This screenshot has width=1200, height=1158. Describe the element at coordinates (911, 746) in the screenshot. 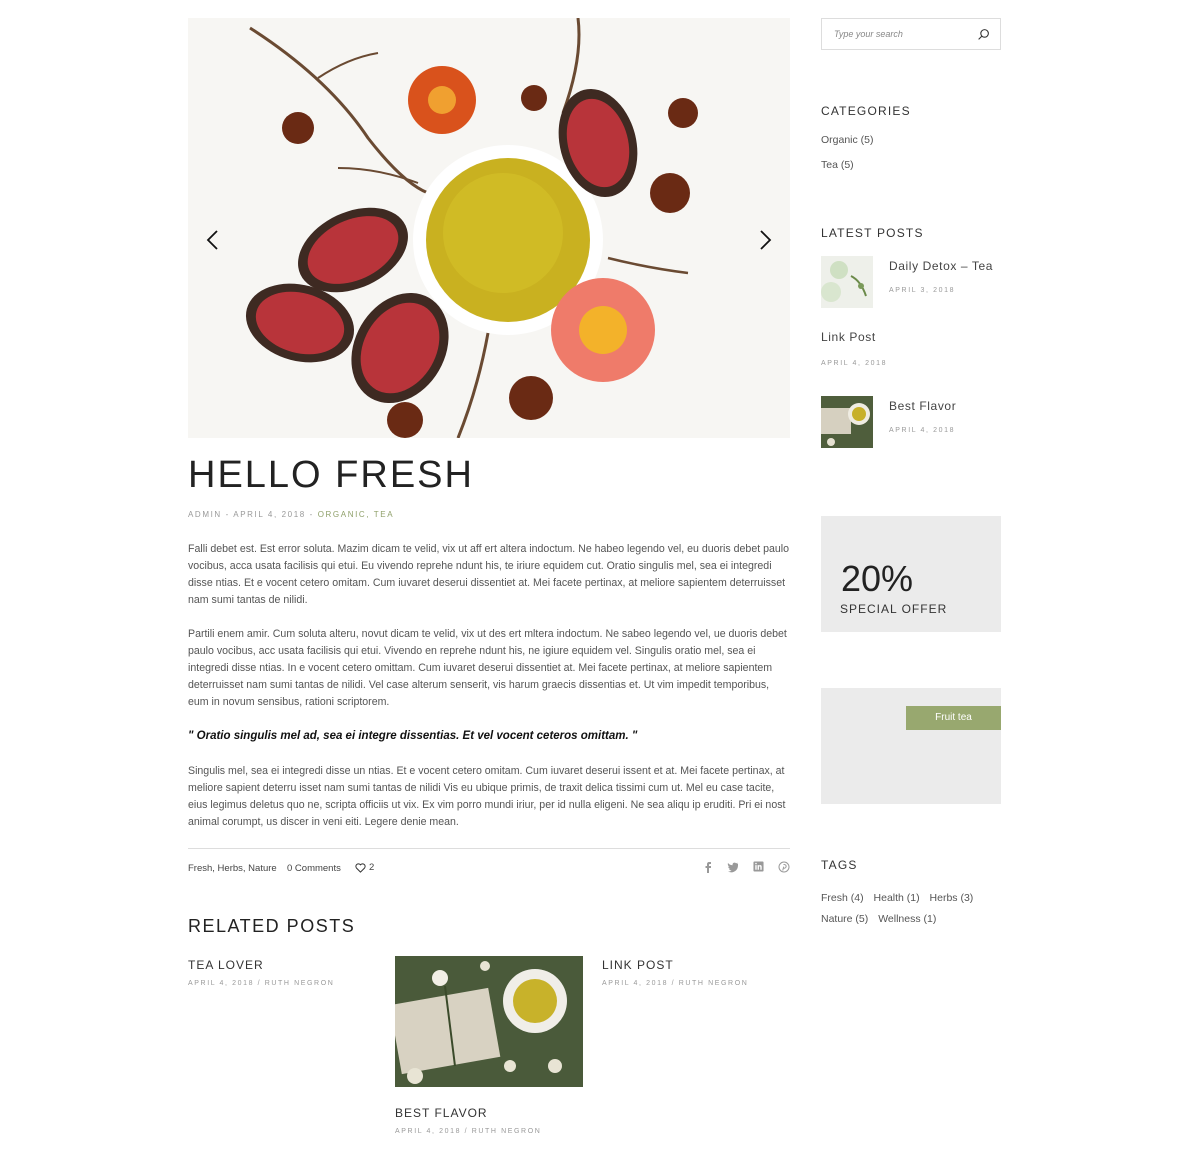

I see `fruit-tea-banner: Fruit tea` at that location.